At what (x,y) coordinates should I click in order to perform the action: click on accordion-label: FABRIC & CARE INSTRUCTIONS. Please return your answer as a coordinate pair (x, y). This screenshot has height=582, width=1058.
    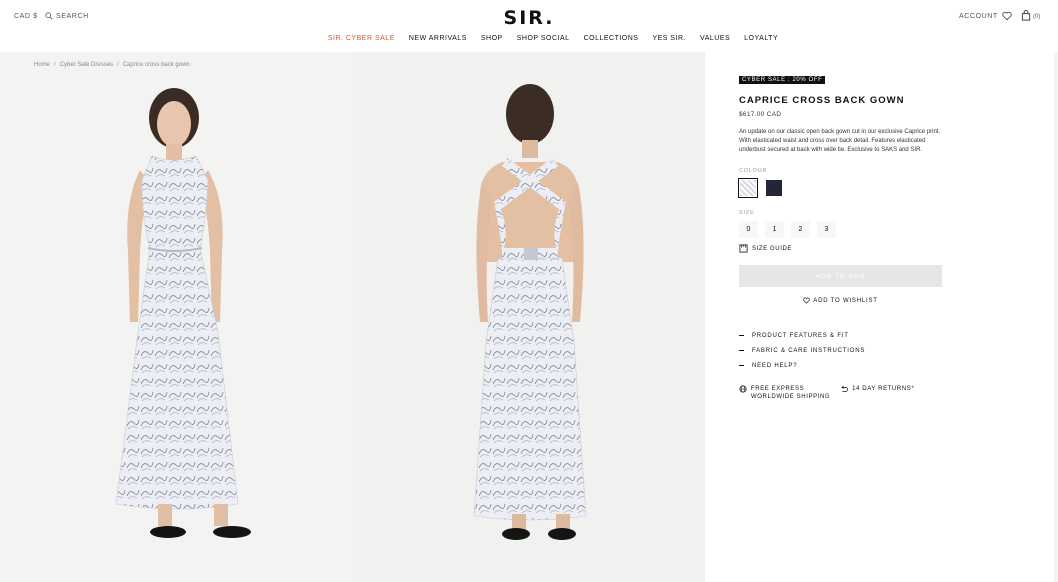
    Looking at the image, I should click on (809, 350).